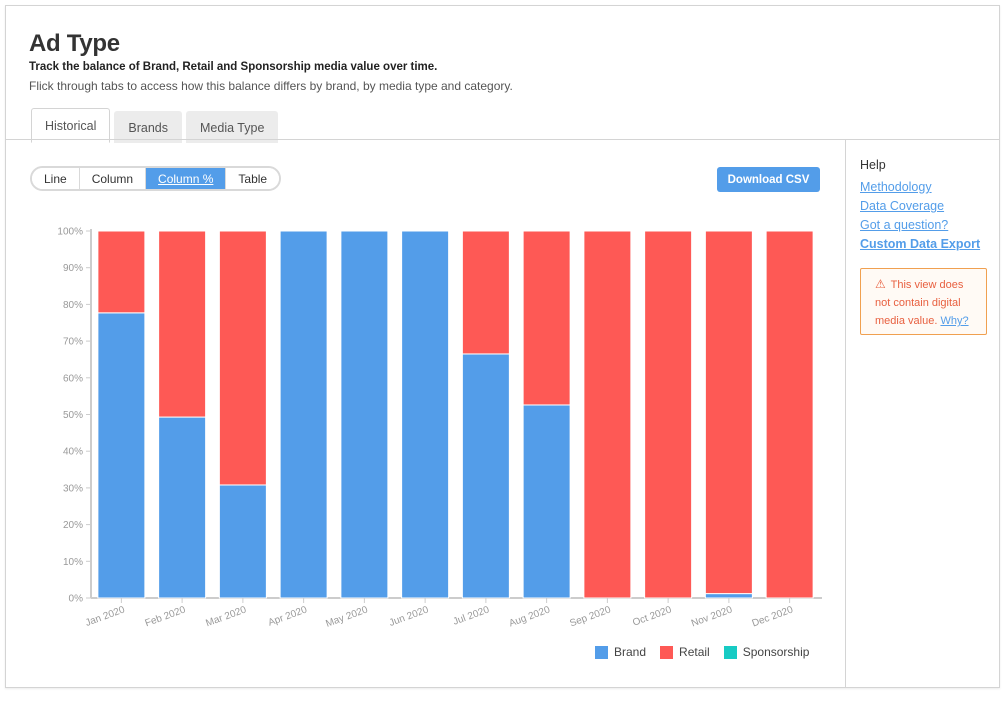  Describe the element at coordinates (409, 616) in the screenshot. I see `x-tick-label: Jun 2020` at that location.